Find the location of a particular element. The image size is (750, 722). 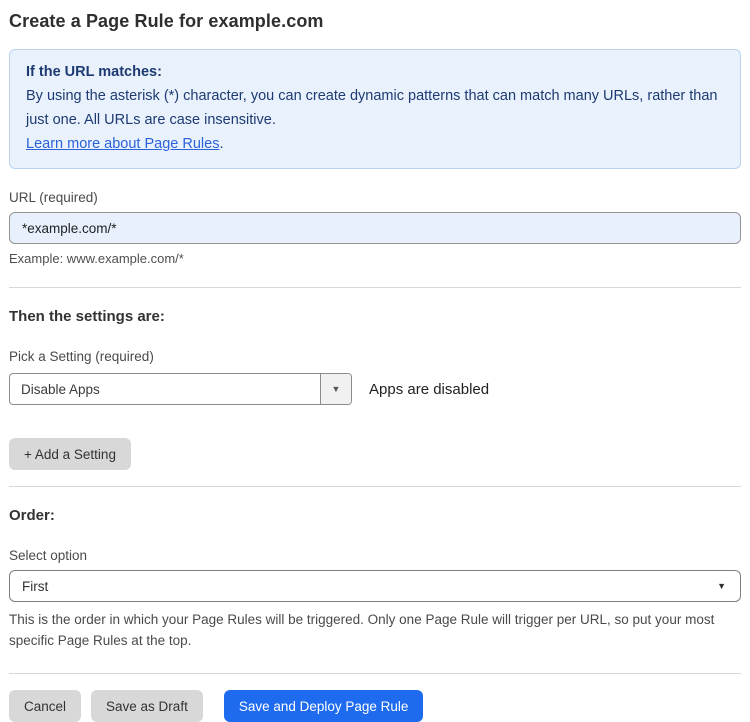

info-box-link-line: Learn more about Page Rules. is located at coordinates (375, 144).